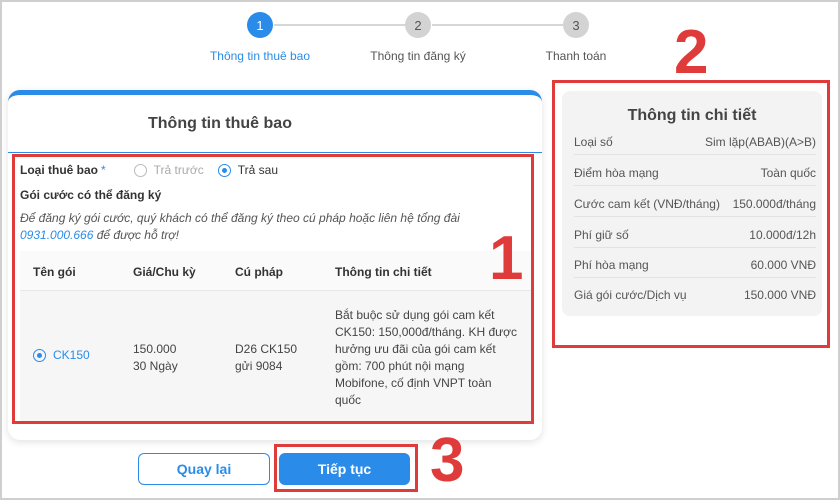  I want to click on step-2: 2 Thông tin đăng ký, so click(418, 37).